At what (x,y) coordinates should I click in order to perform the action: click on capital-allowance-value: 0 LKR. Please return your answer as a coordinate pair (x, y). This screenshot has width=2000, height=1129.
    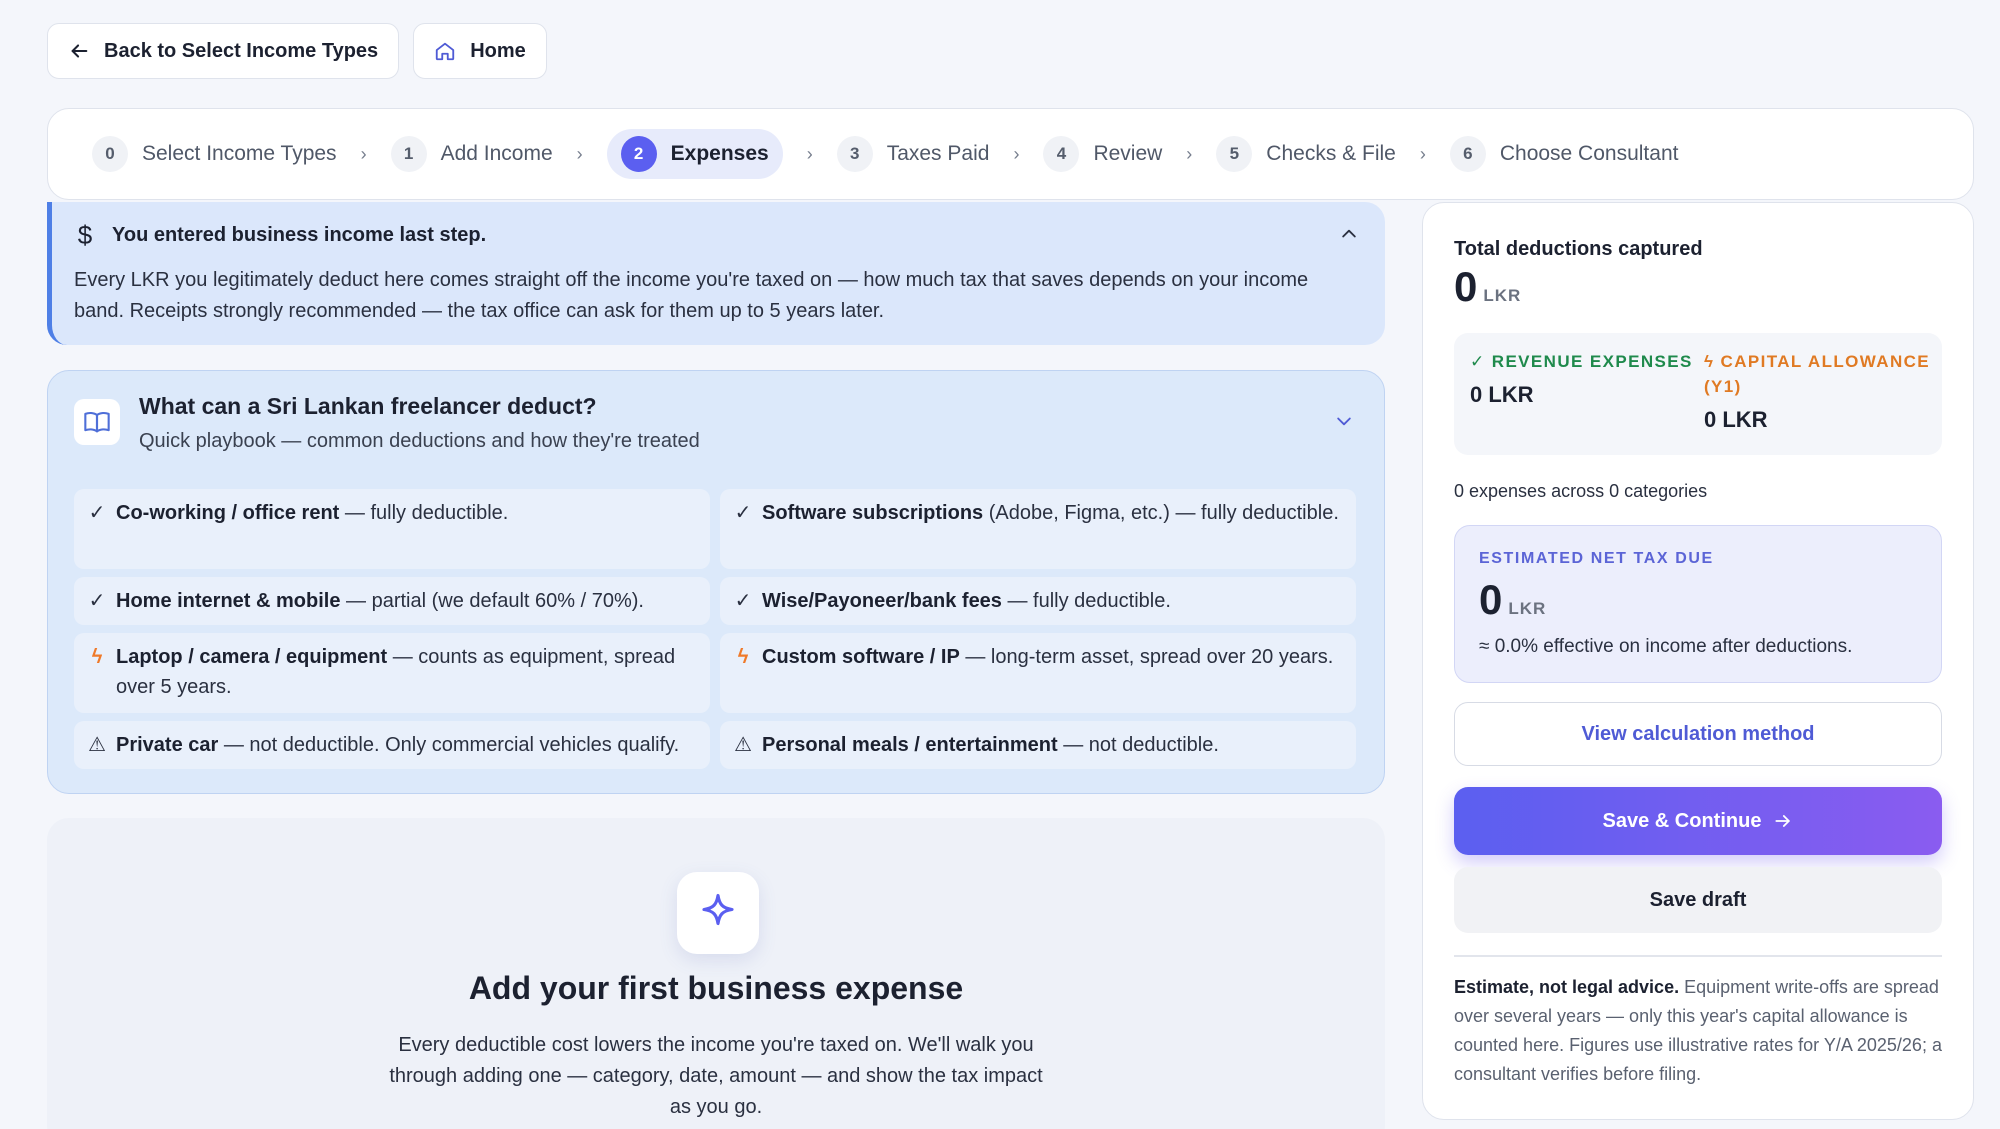
    Looking at the image, I should click on (1736, 419).